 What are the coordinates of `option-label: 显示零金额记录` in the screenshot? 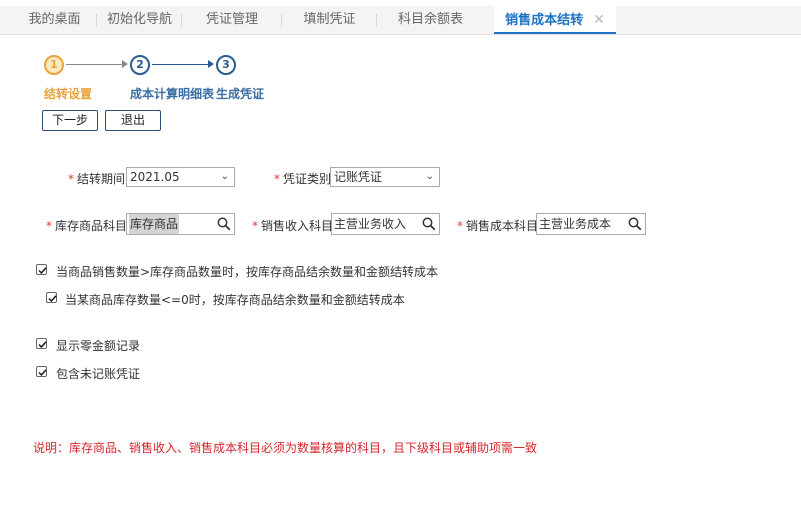 It's located at (98, 346).